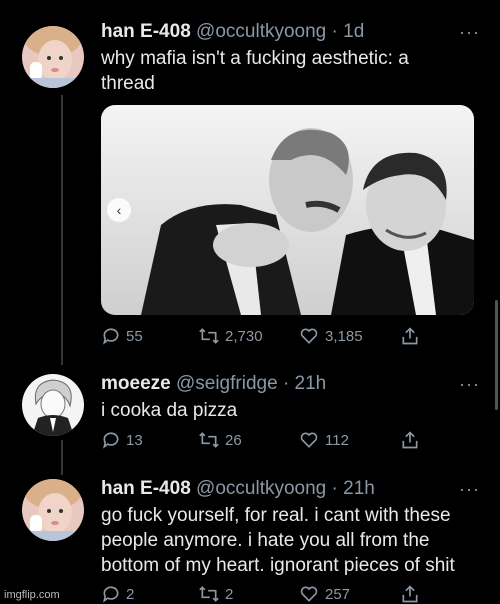 The image size is (500, 604). What do you see at coordinates (348, 31) in the screenshot?
I see `timestamp: · 1d` at bounding box center [348, 31].